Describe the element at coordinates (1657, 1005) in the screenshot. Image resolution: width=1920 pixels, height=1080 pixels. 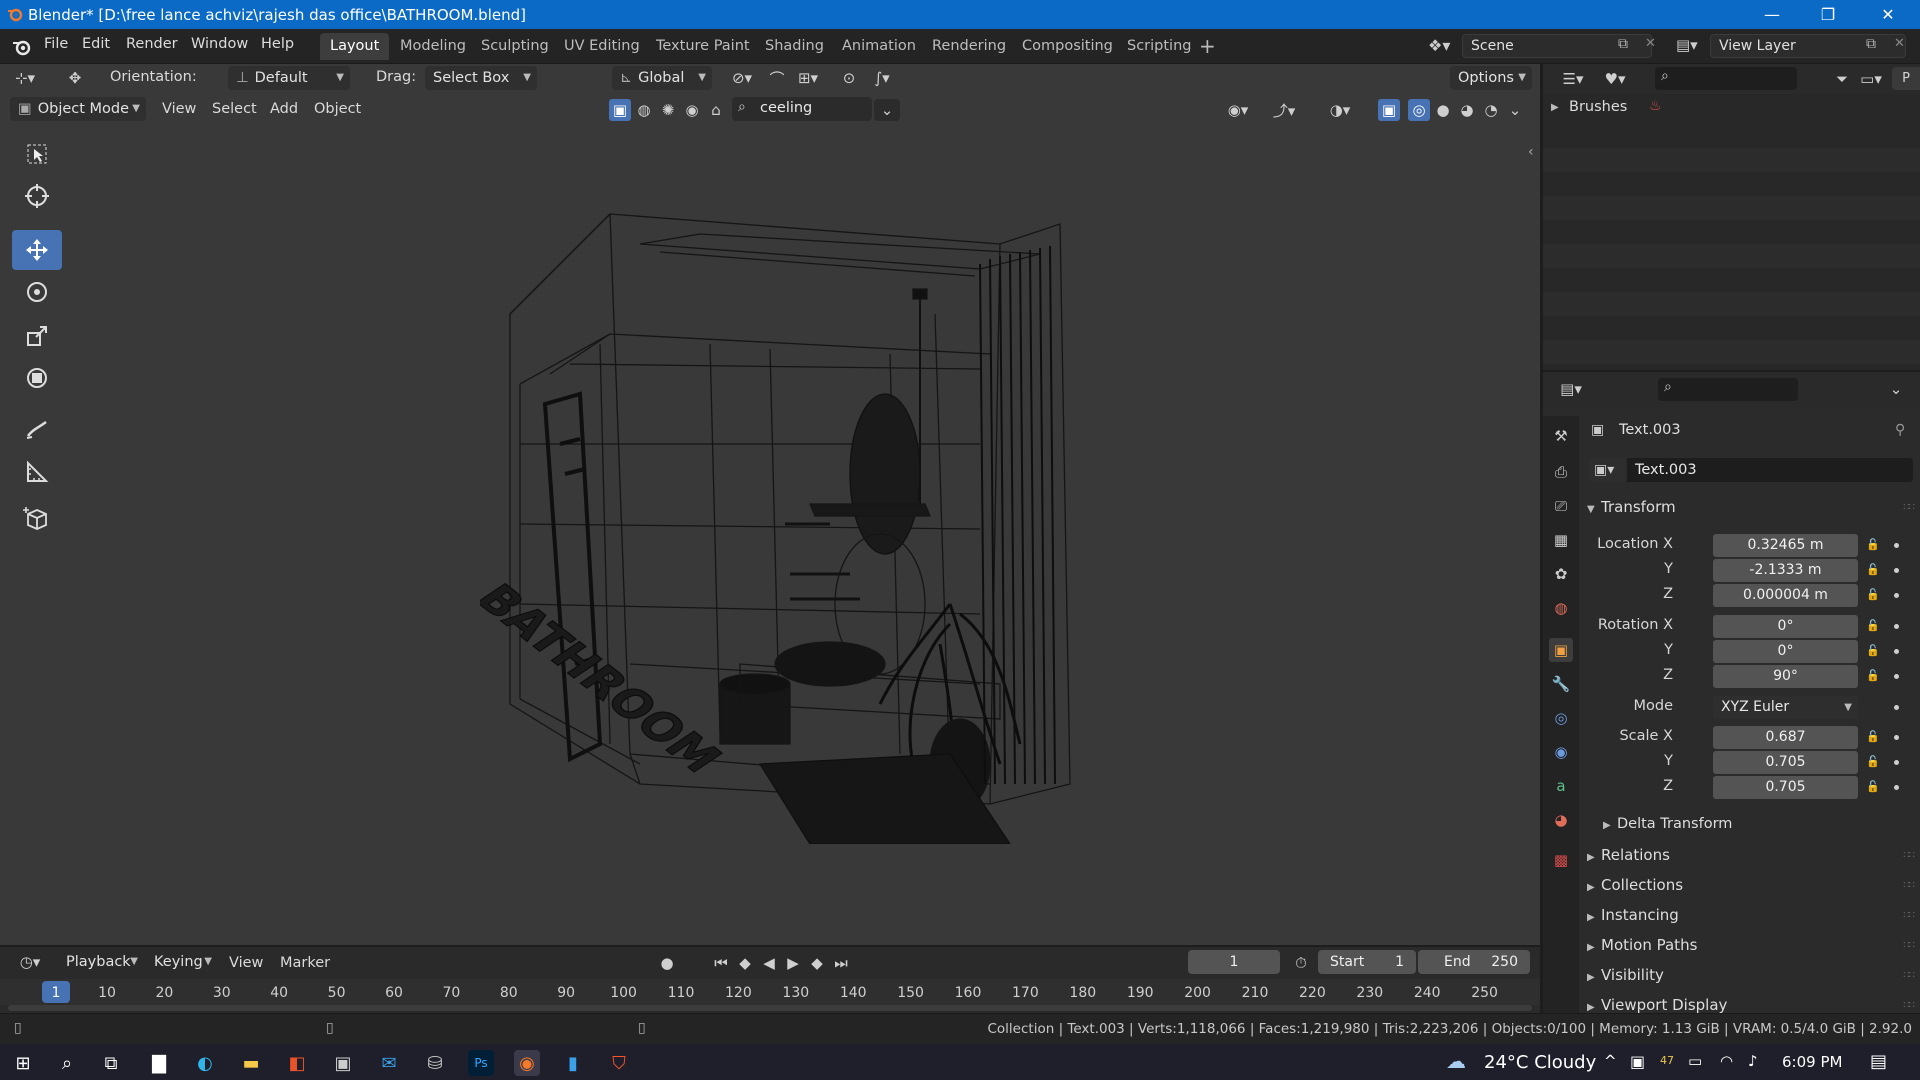
I see `viewport-display-panel-header: ▶ Viewport Display` at that location.